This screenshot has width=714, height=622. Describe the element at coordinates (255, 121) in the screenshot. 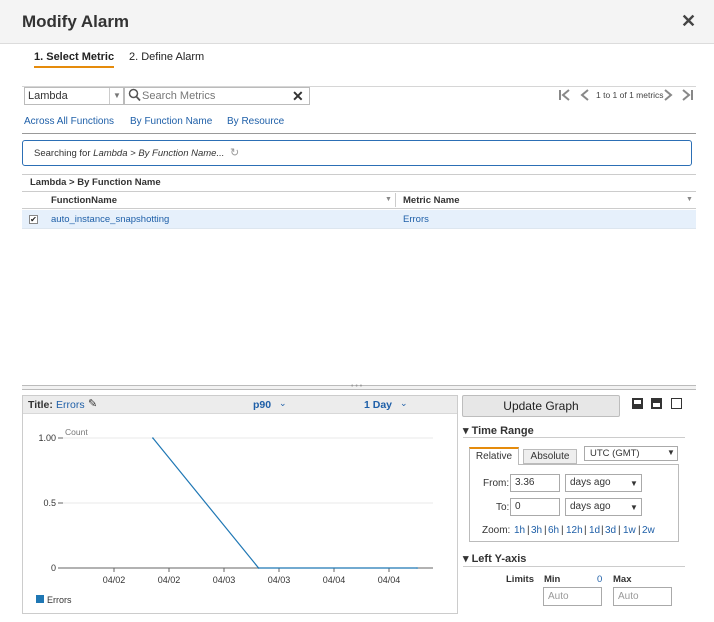

I see `nav-by-resource: By Resource` at that location.